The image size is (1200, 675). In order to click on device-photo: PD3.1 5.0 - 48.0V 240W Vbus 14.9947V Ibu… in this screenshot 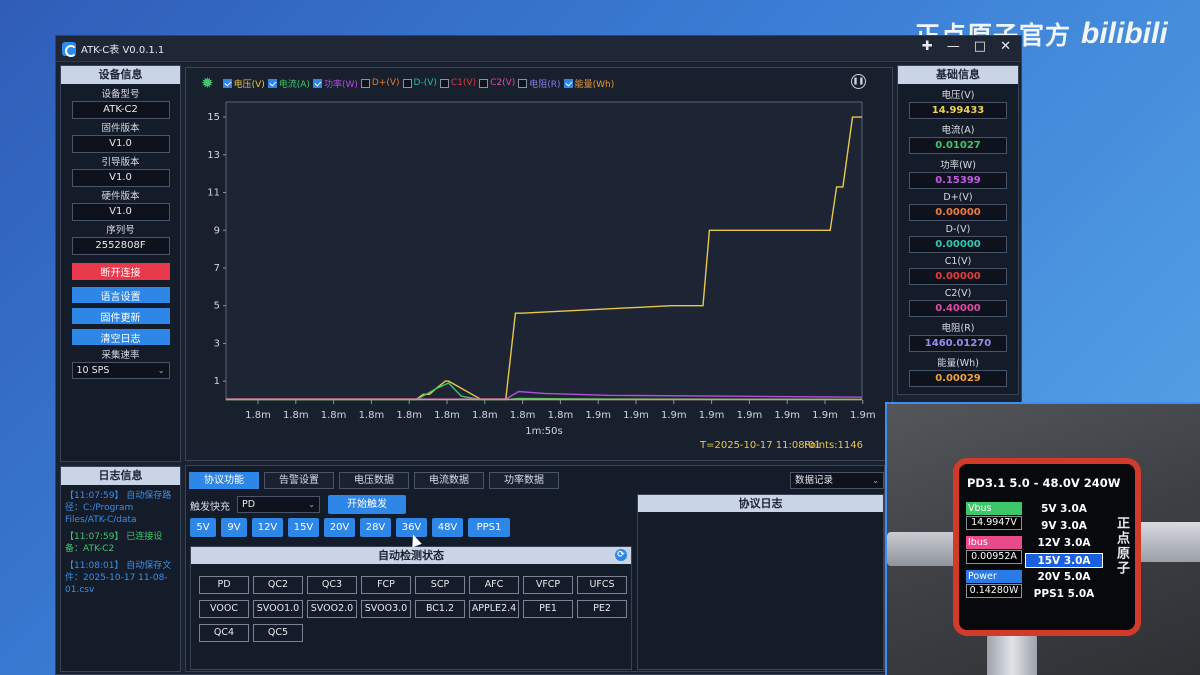, I will do `click(1042, 538)`.